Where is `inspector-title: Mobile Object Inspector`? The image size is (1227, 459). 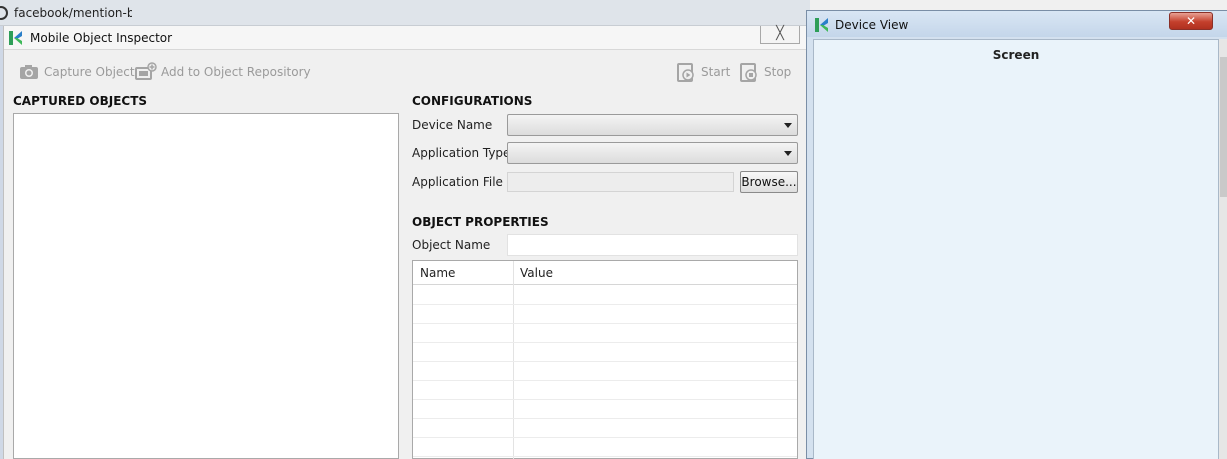 inspector-title: Mobile Object Inspector is located at coordinates (101, 38).